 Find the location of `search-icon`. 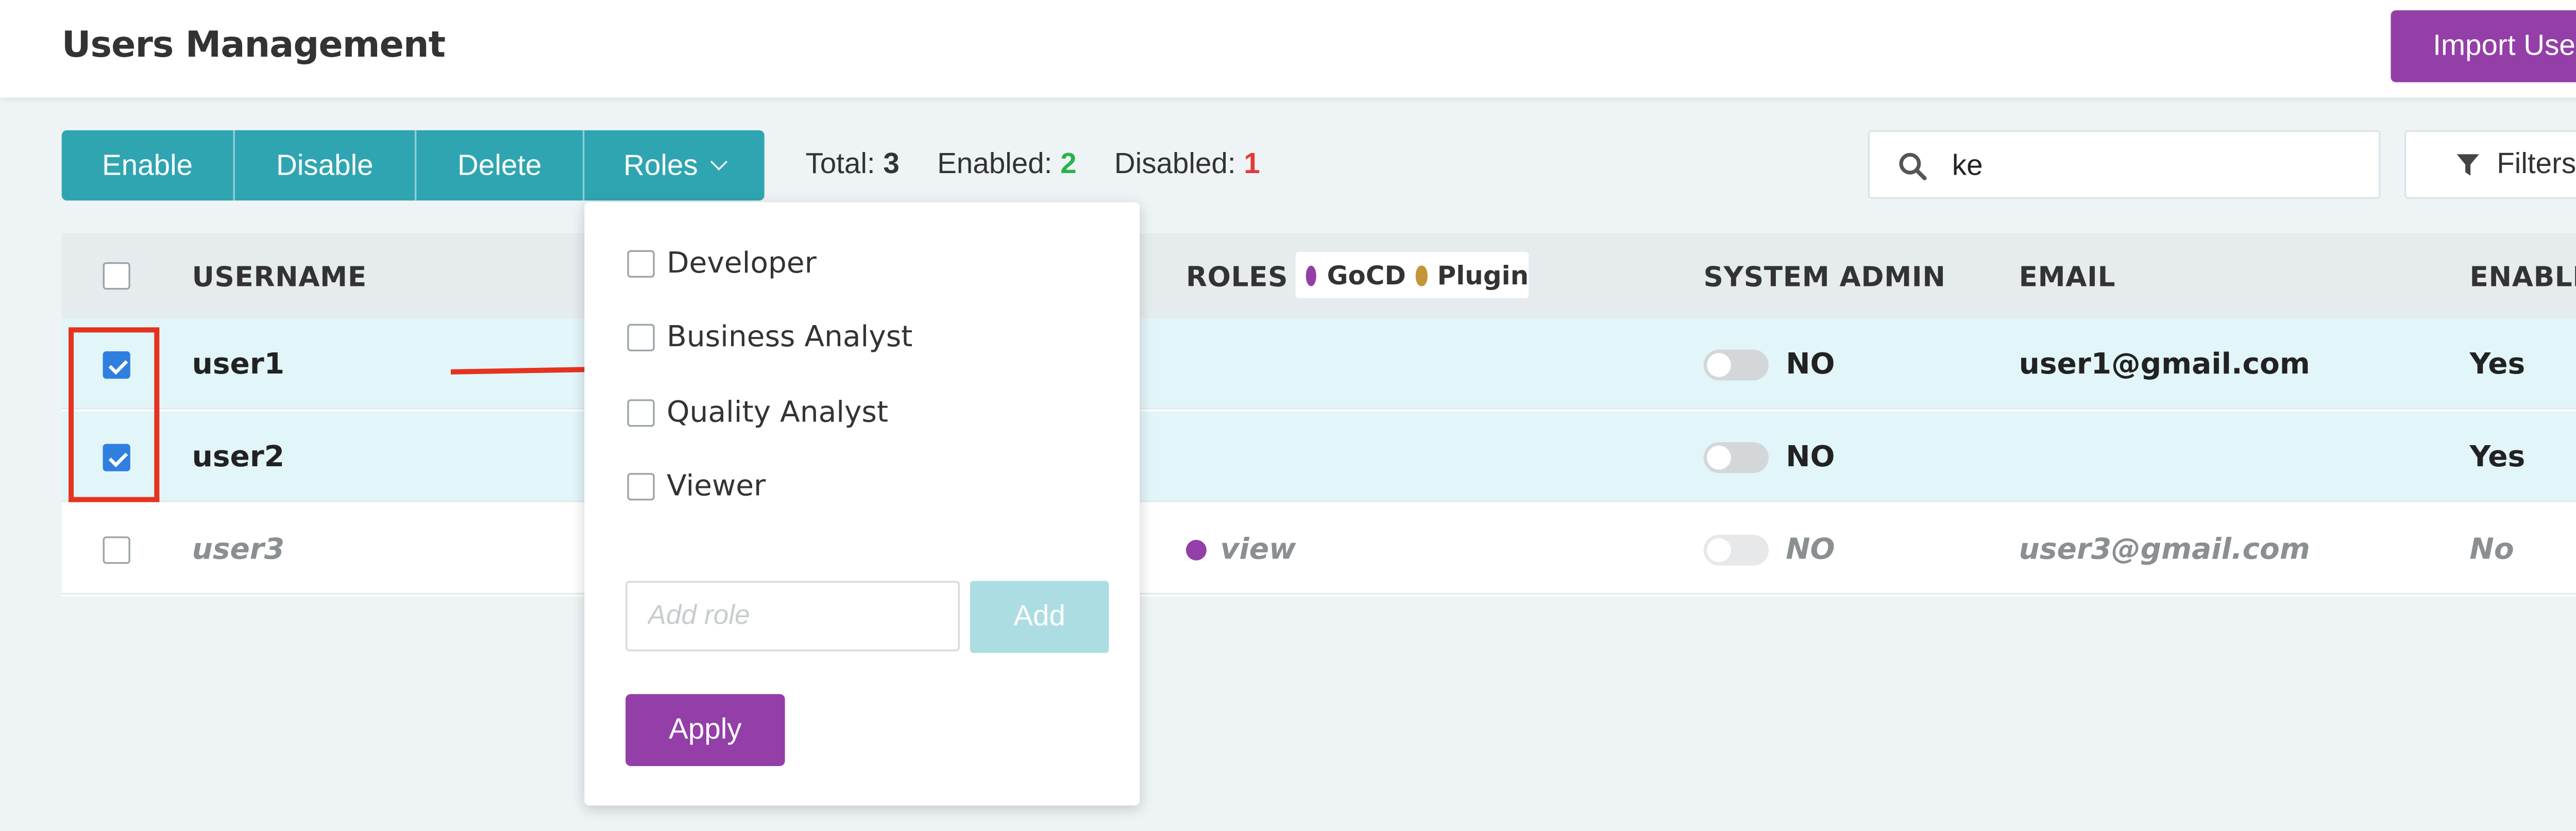

search-icon is located at coordinates (1913, 166).